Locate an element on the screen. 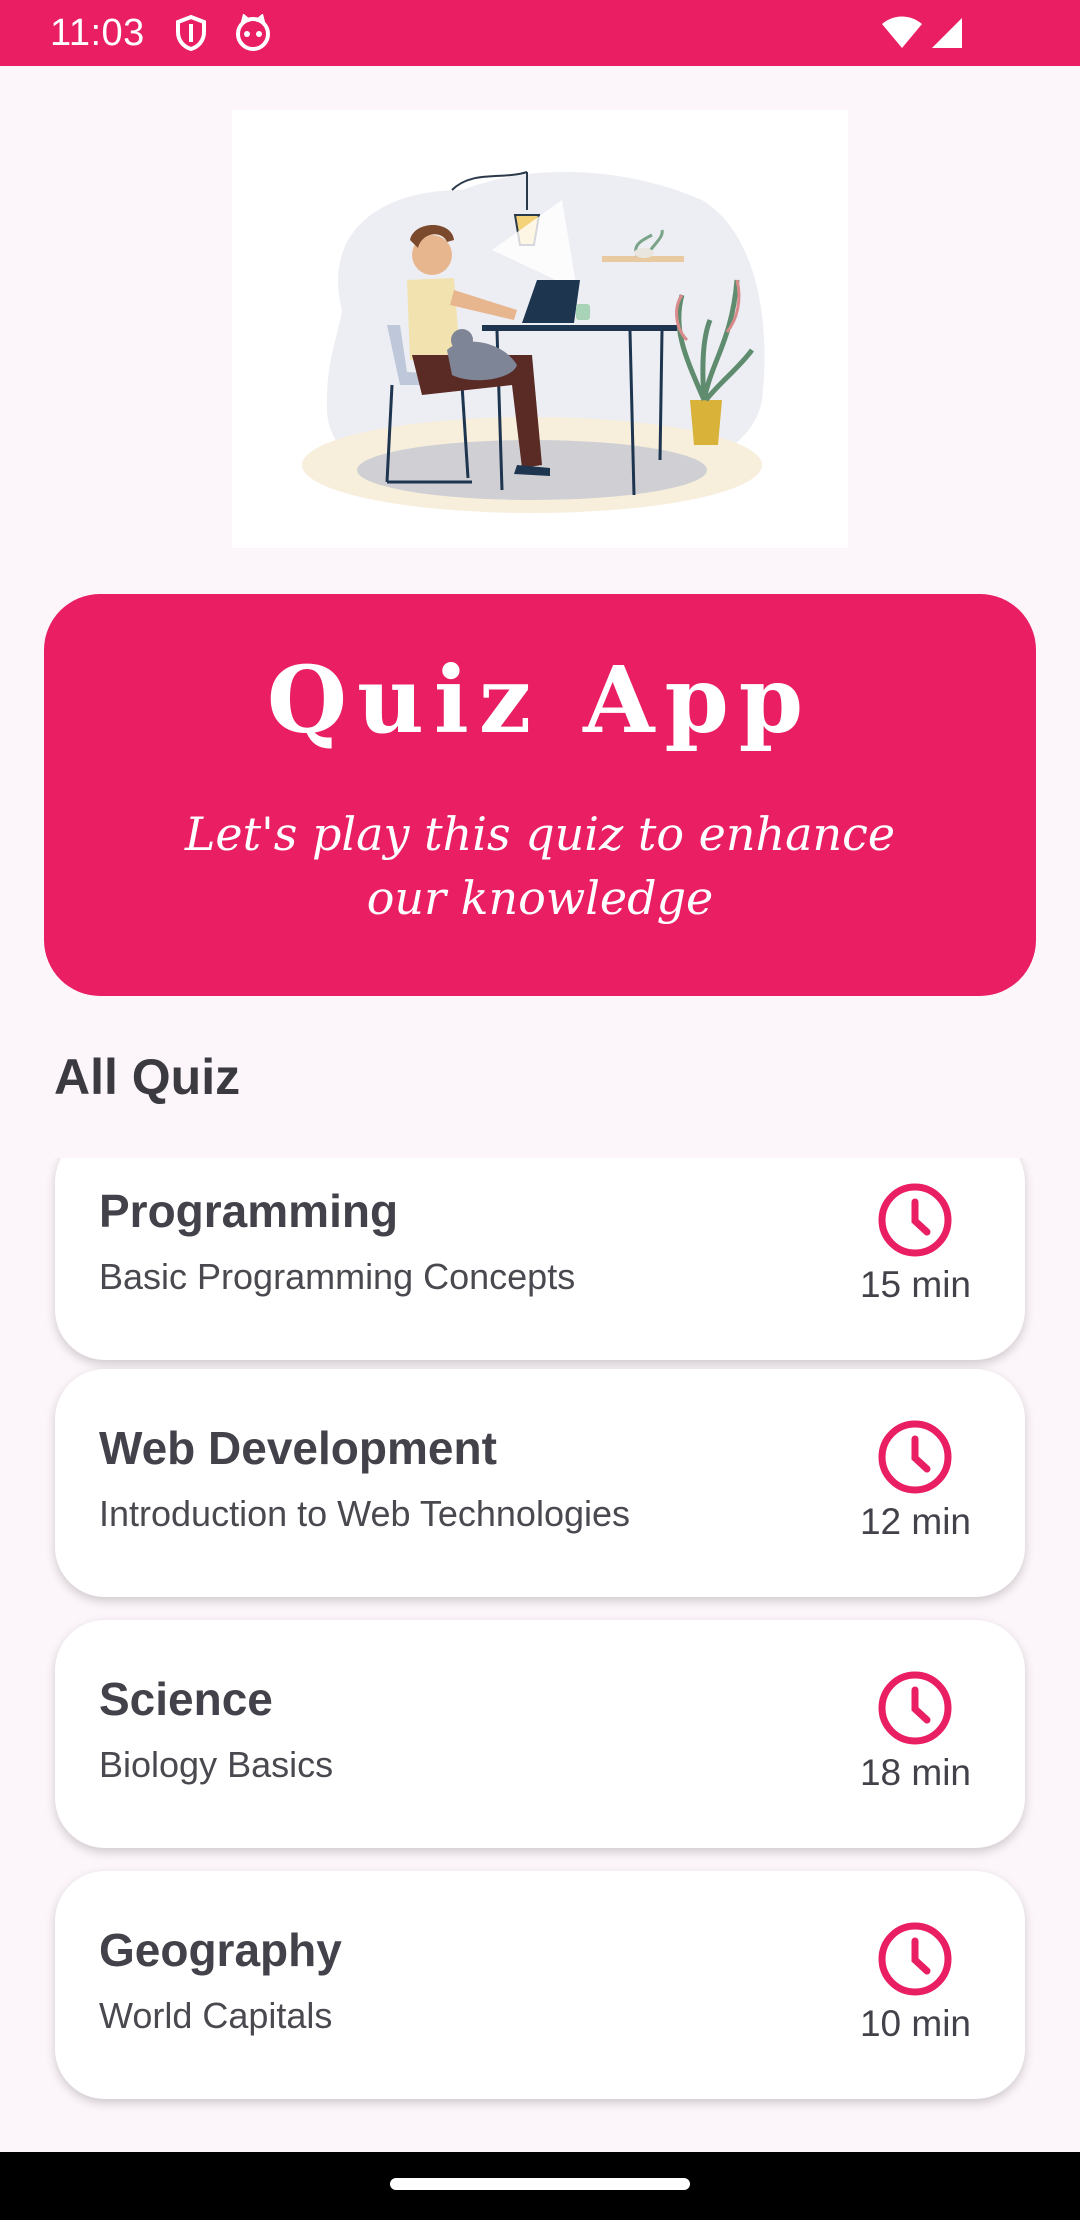 The height and width of the screenshot is (2220, 1080). shield-icon is located at coordinates (191, 35).